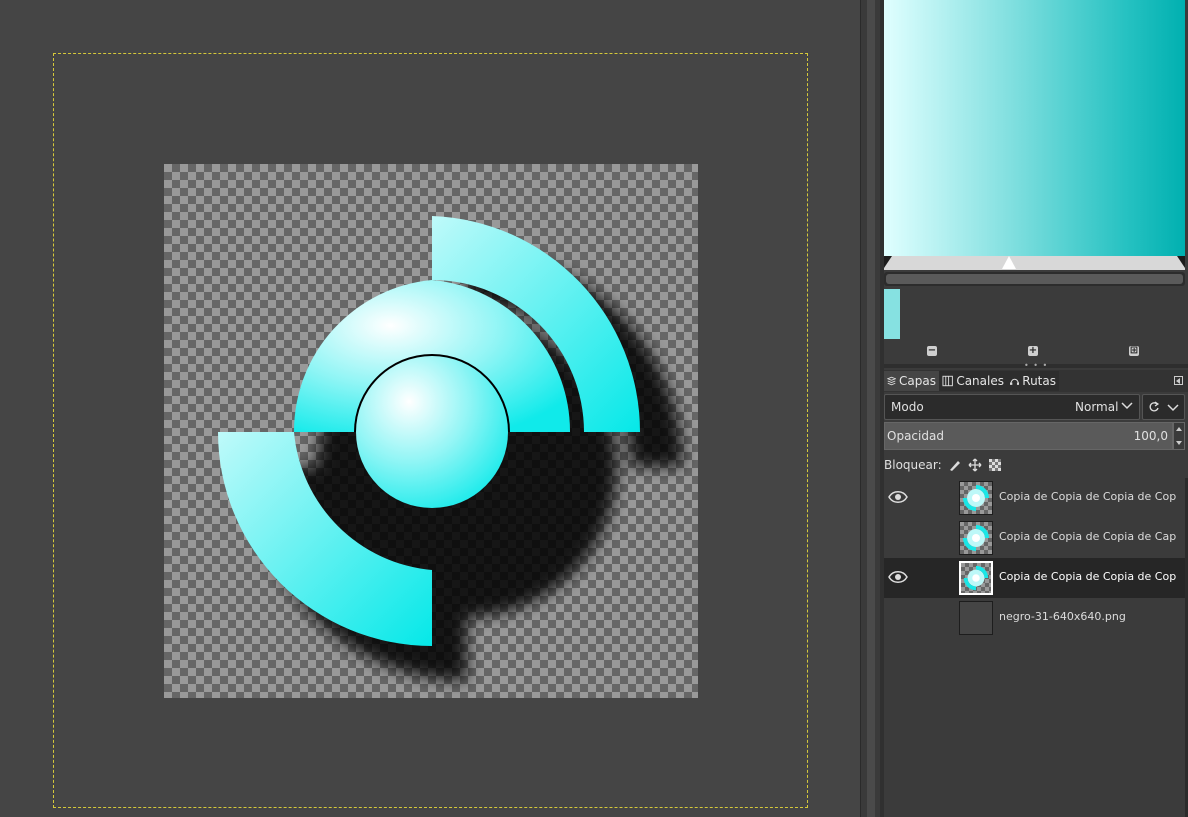 This screenshot has width=1188, height=817. Describe the element at coordinates (1163, 407) in the screenshot. I see `composite-mode-button` at that location.